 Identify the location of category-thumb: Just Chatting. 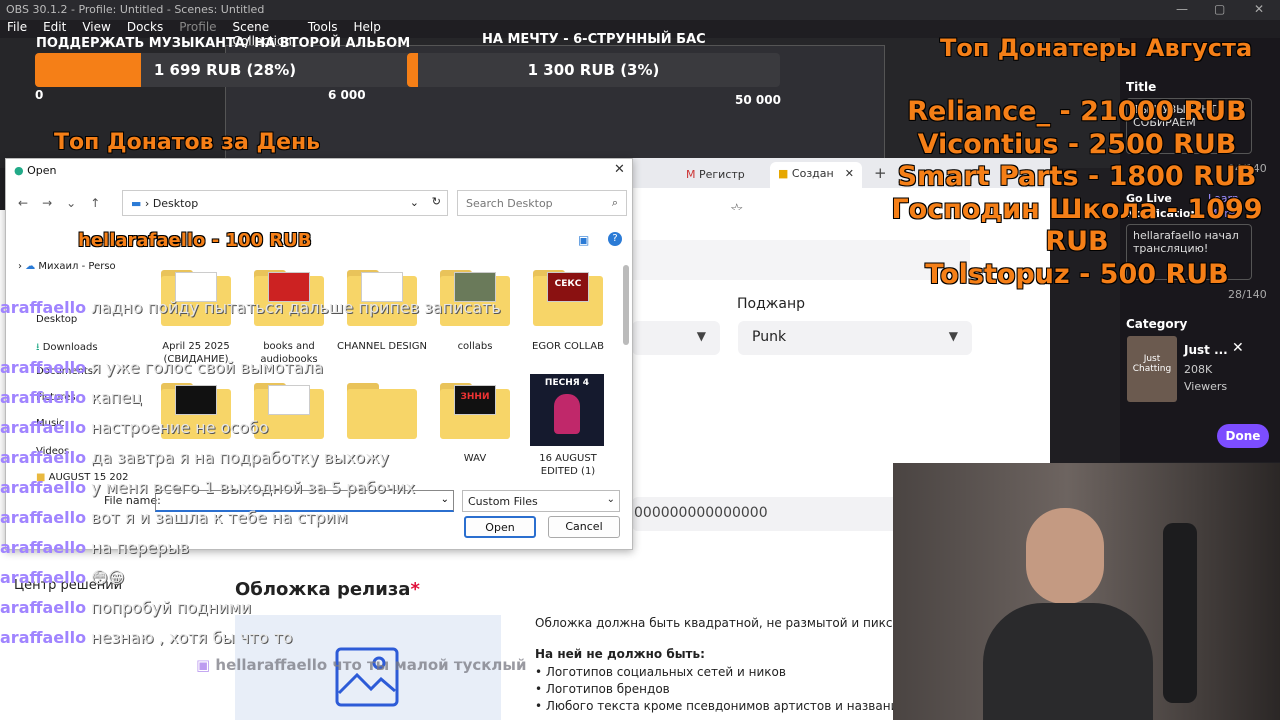
(1152, 369).